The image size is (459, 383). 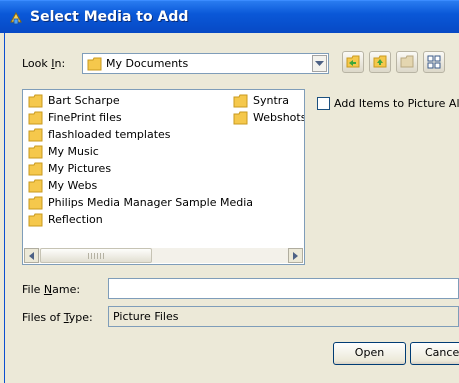 I want to click on view-menu-button, so click(x=434, y=62).